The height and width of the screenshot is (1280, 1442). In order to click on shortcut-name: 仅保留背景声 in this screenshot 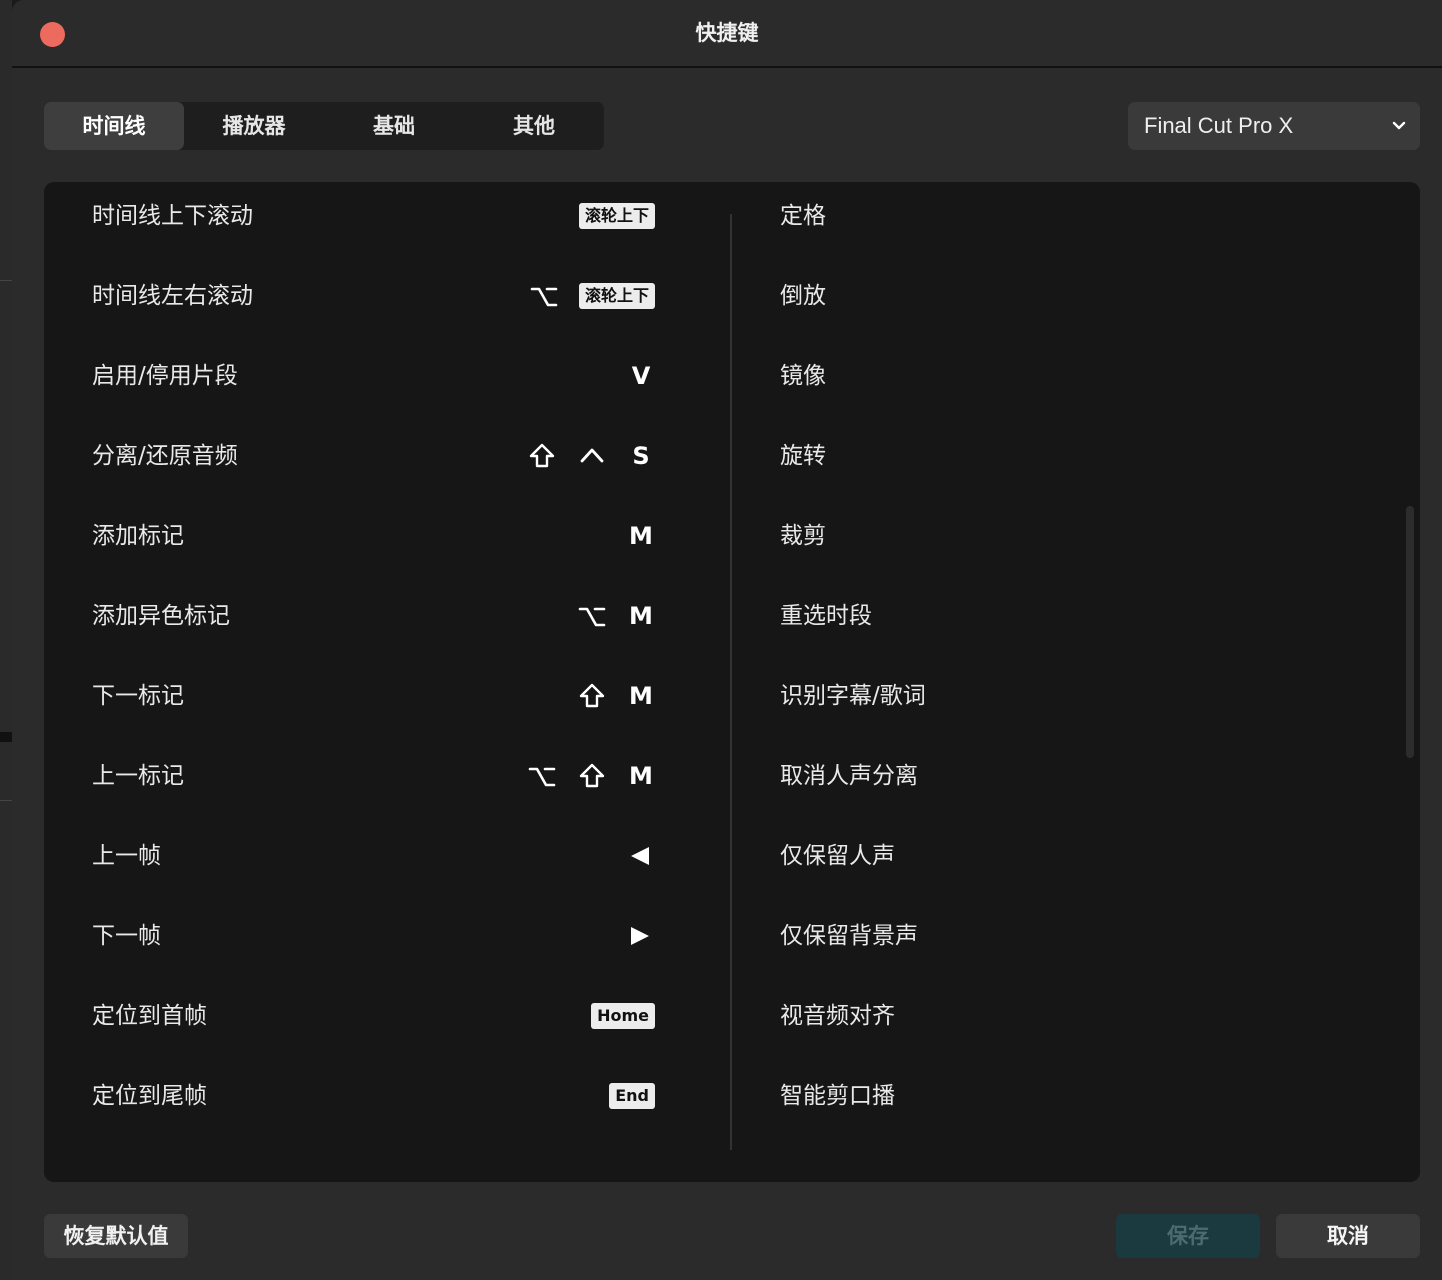, I will do `click(849, 936)`.